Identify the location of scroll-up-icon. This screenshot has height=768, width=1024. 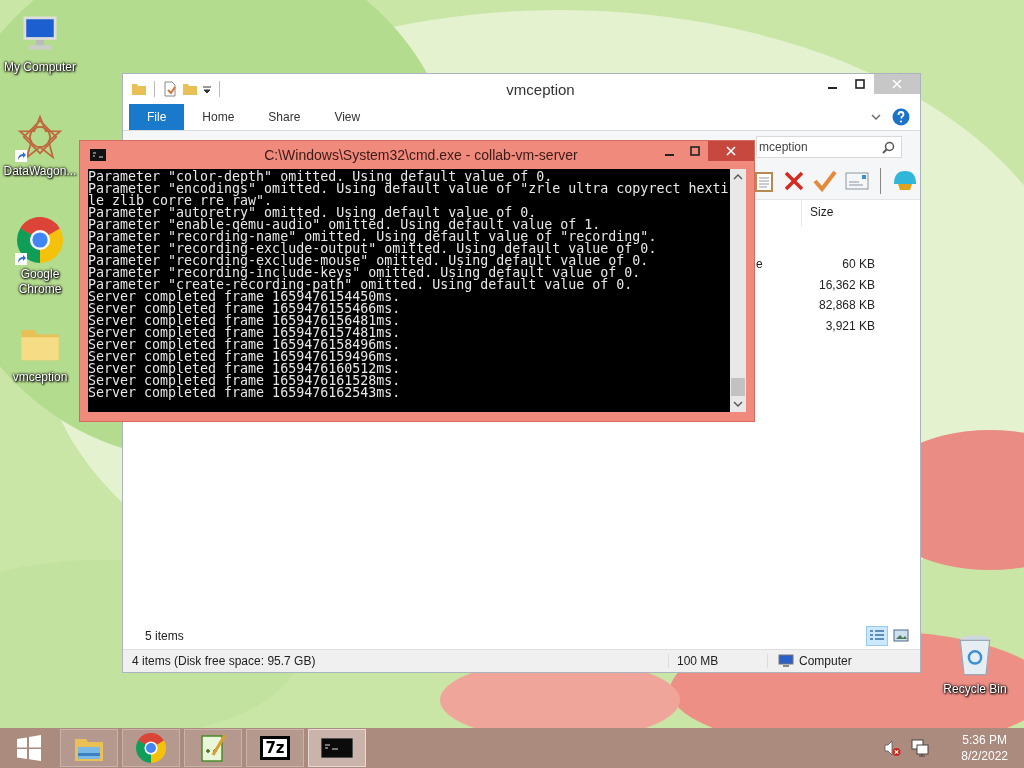
(738, 177).